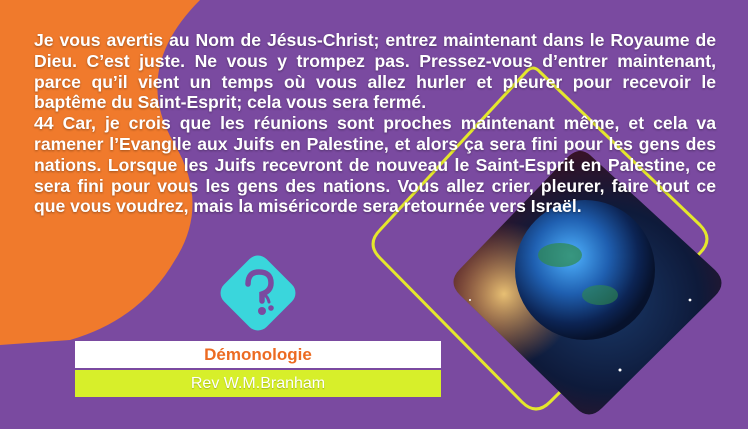 This screenshot has height=429, width=748. I want to click on category-title: Démonologie, so click(258, 354).